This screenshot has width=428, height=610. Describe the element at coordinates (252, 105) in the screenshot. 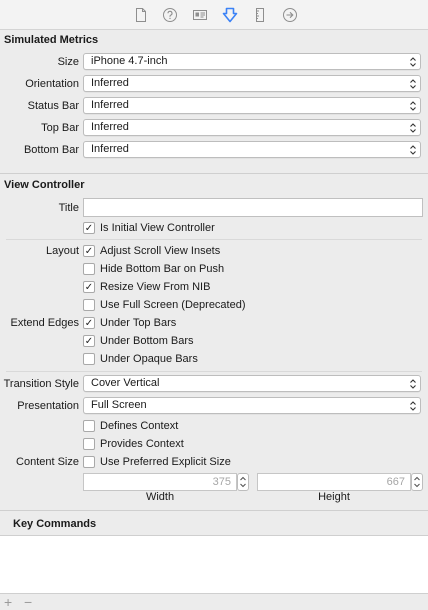

I see `status-bar-popup: Inferred` at that location.